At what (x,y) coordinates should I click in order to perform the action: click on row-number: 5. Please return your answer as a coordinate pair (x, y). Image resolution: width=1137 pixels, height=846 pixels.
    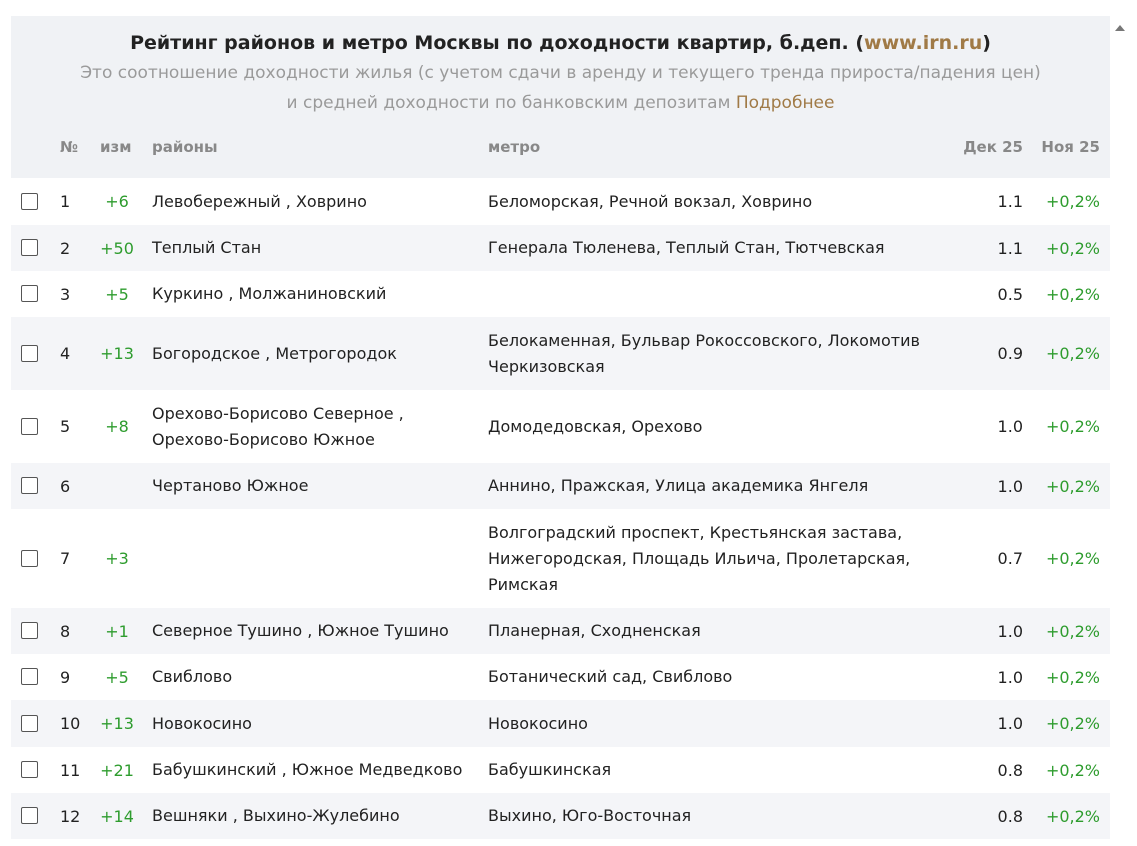
    Looking at the image, I should click on (65, 426).